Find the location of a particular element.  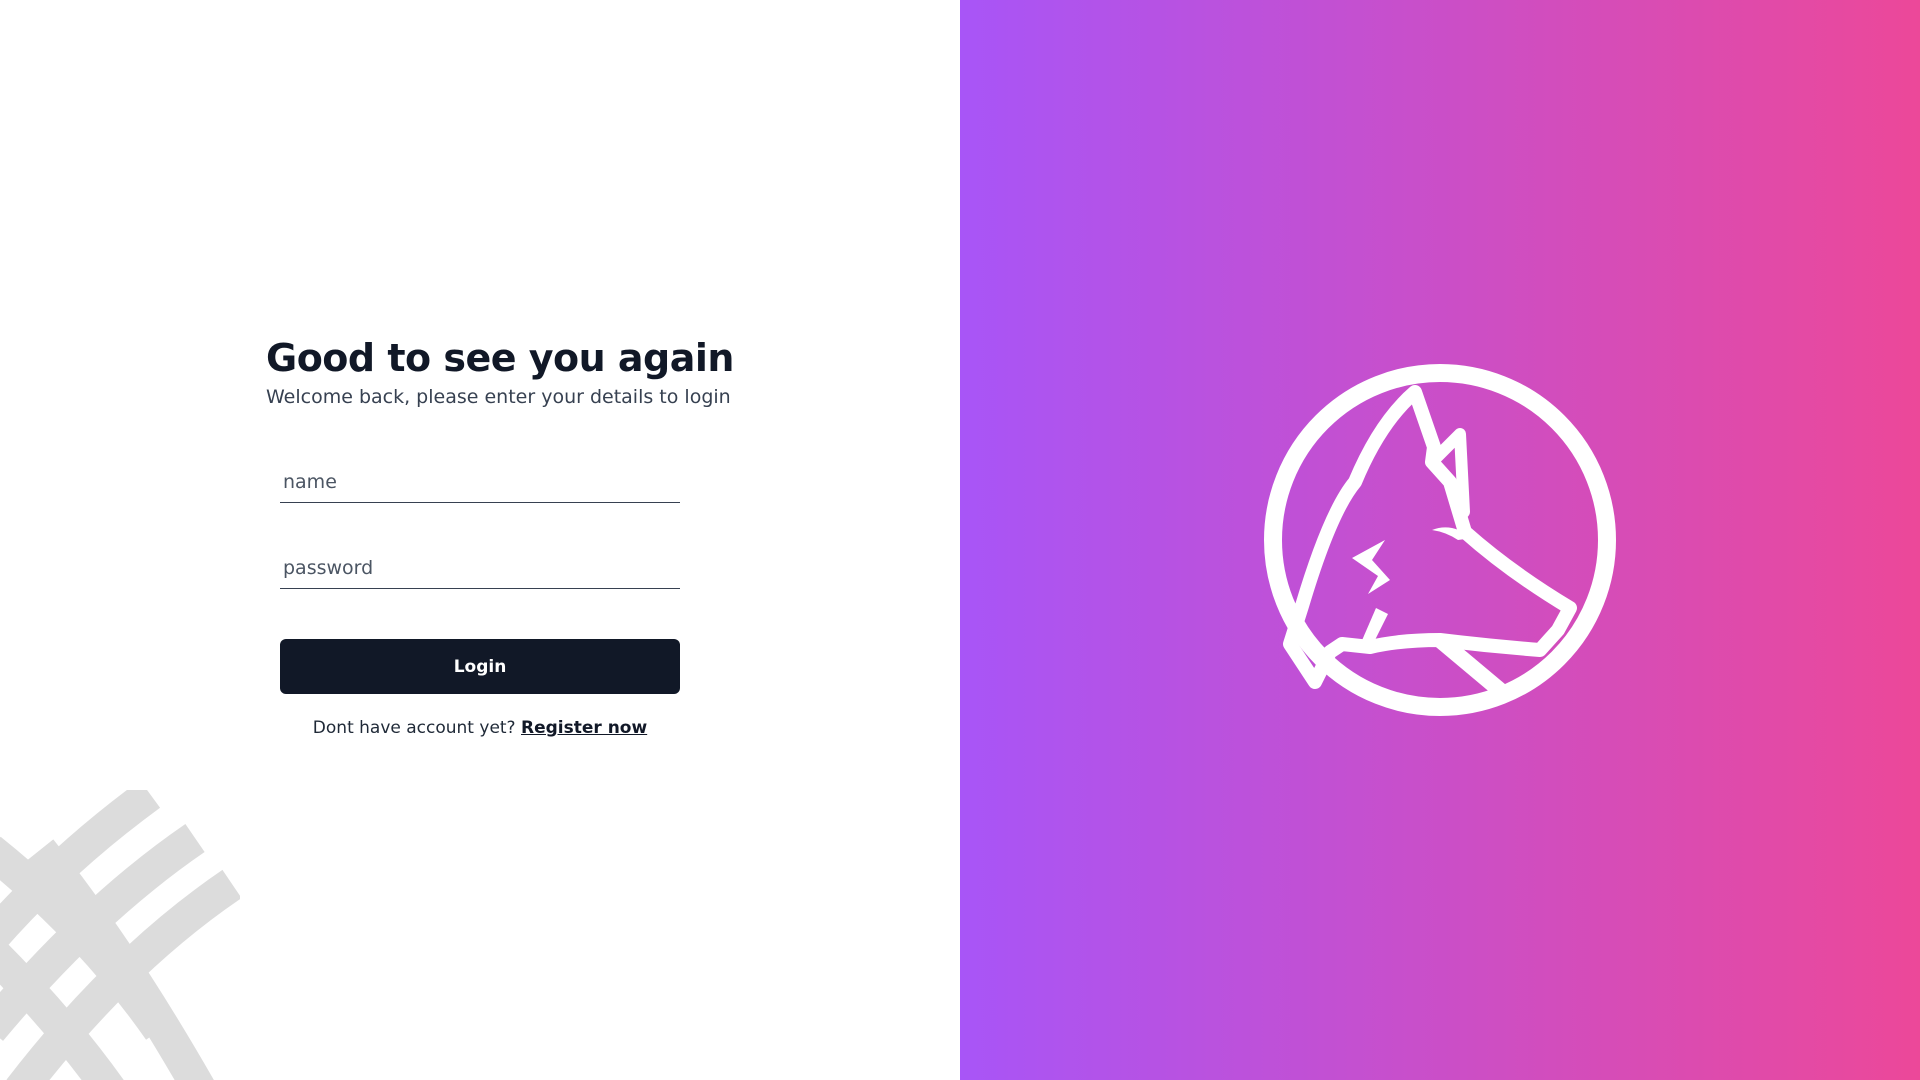

page-title: Good to see you again is located at coordinates (500, 358).